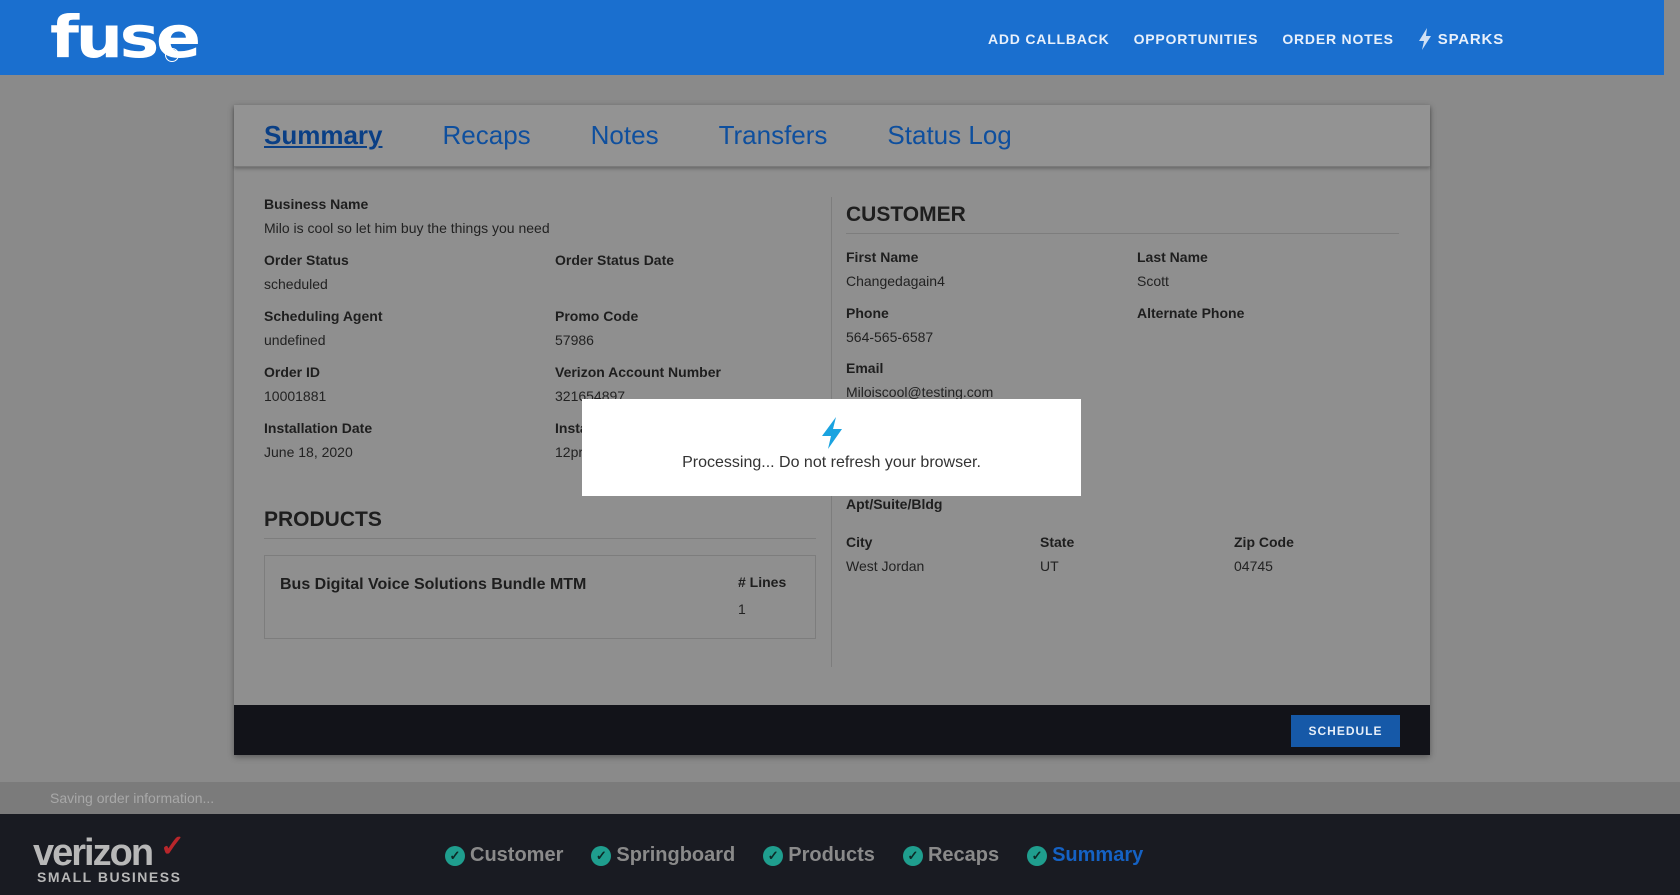 The height and width of the screenshot is (895, 1680). What do you see at coordinates (1337, 39) in the screenshot?
I see `nav-order-notes: ORDER NOTES` at bounding box center [1337, 39].